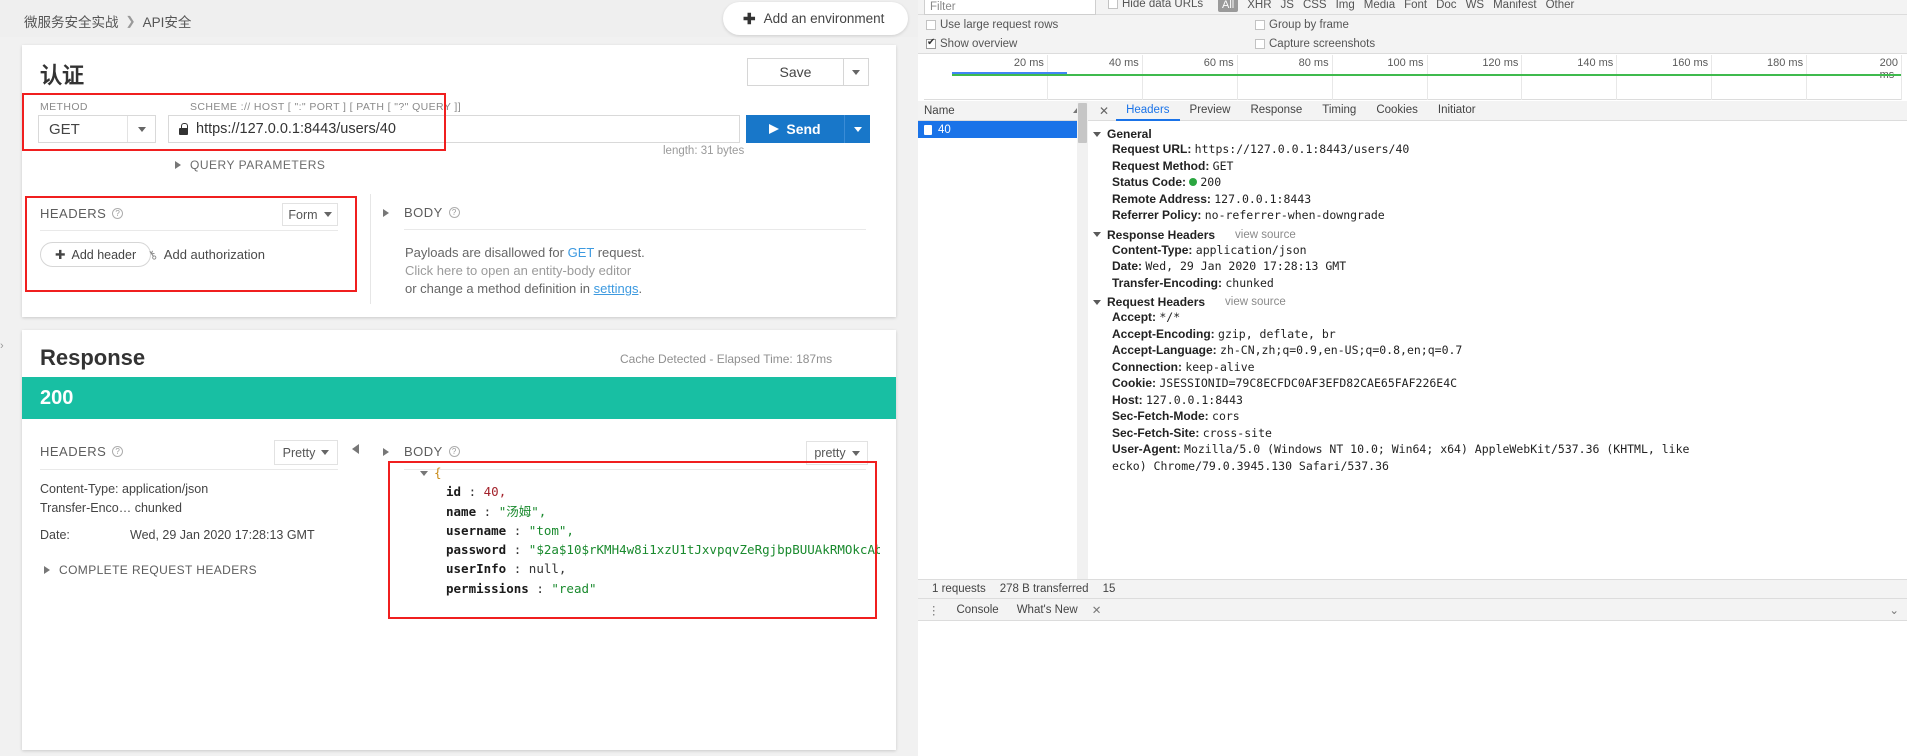 Image resolution: width=1907 pixels, height=756 pixels. I want to click on type-filter-manifest: Manifest, so click(1514, 5).